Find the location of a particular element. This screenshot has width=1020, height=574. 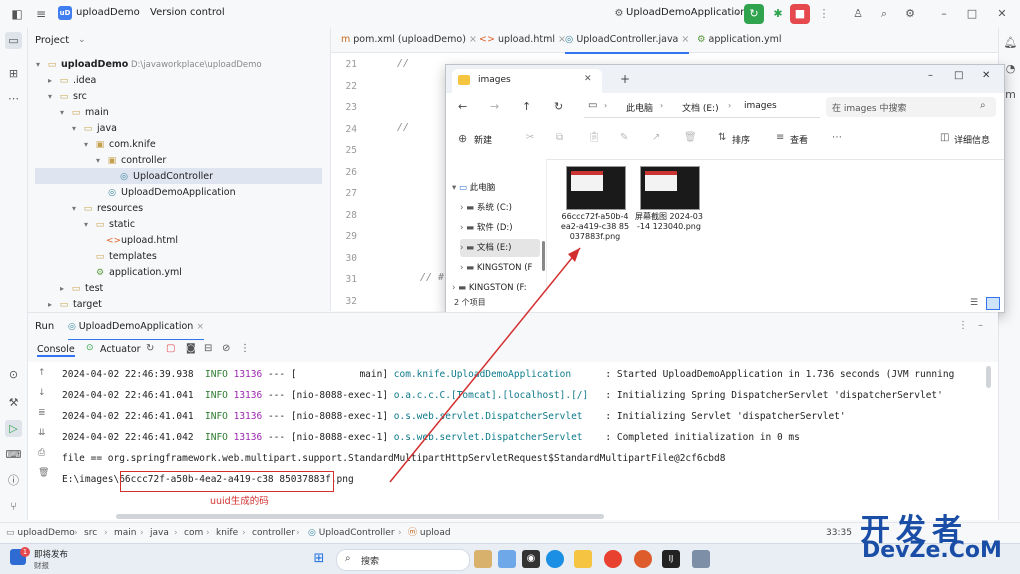

windows-start-icon: ⊞ is located at coordinates (319, 559).